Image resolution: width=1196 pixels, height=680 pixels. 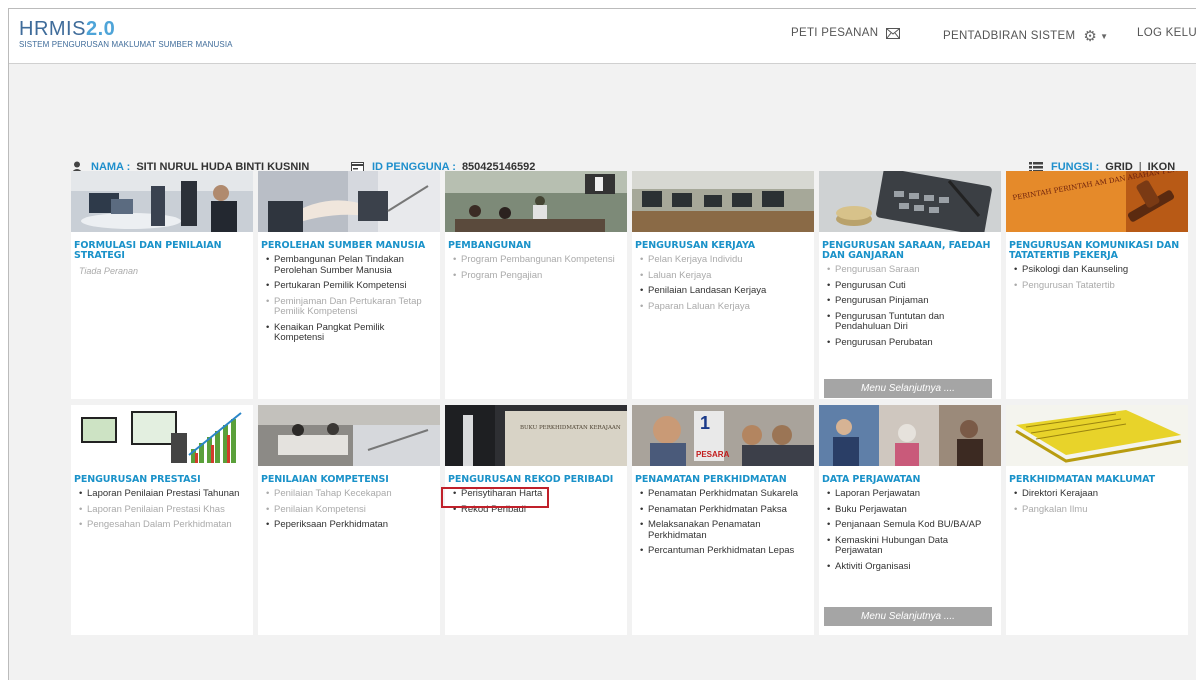 What do you see at coordinates (163, 525) in the screenshot?
I see `item-pengesahan: Pengesahan Dalam Perkhidmatan` at bounding box center [163, 525].